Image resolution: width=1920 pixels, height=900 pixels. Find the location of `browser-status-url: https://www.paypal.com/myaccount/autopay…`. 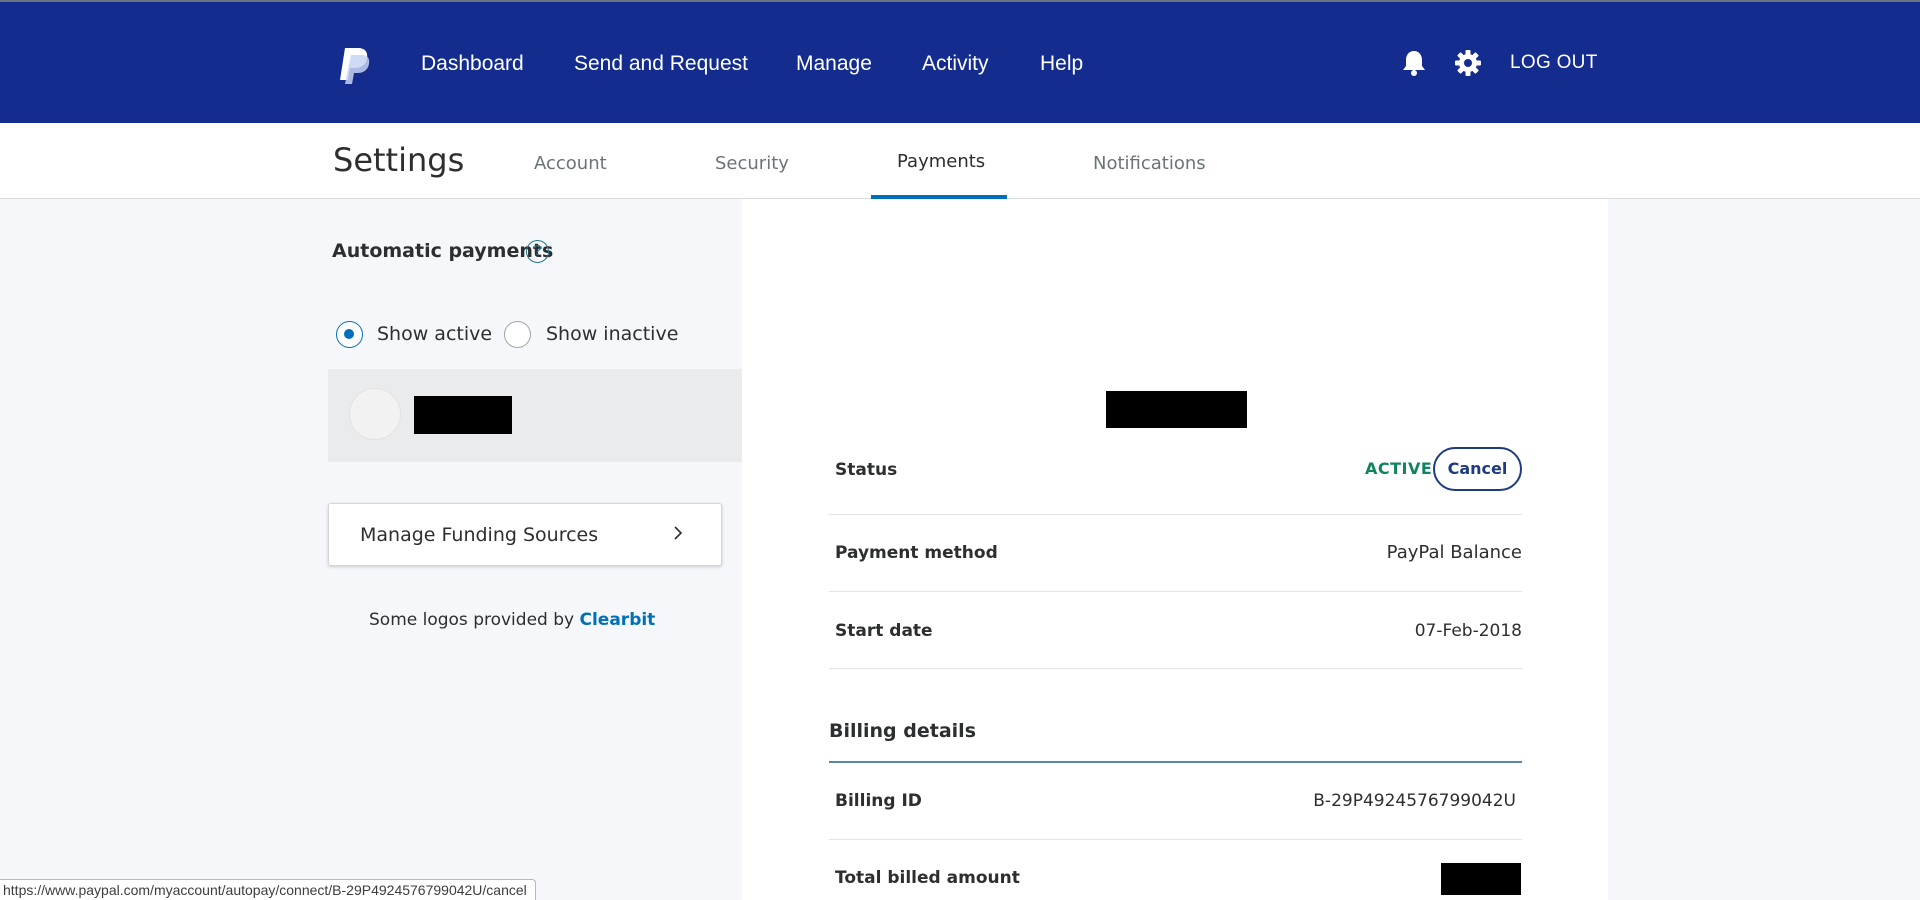

browser-status-url: https://www.paypal.com/myaccount/autopay… is located at coordinates (268, 889).